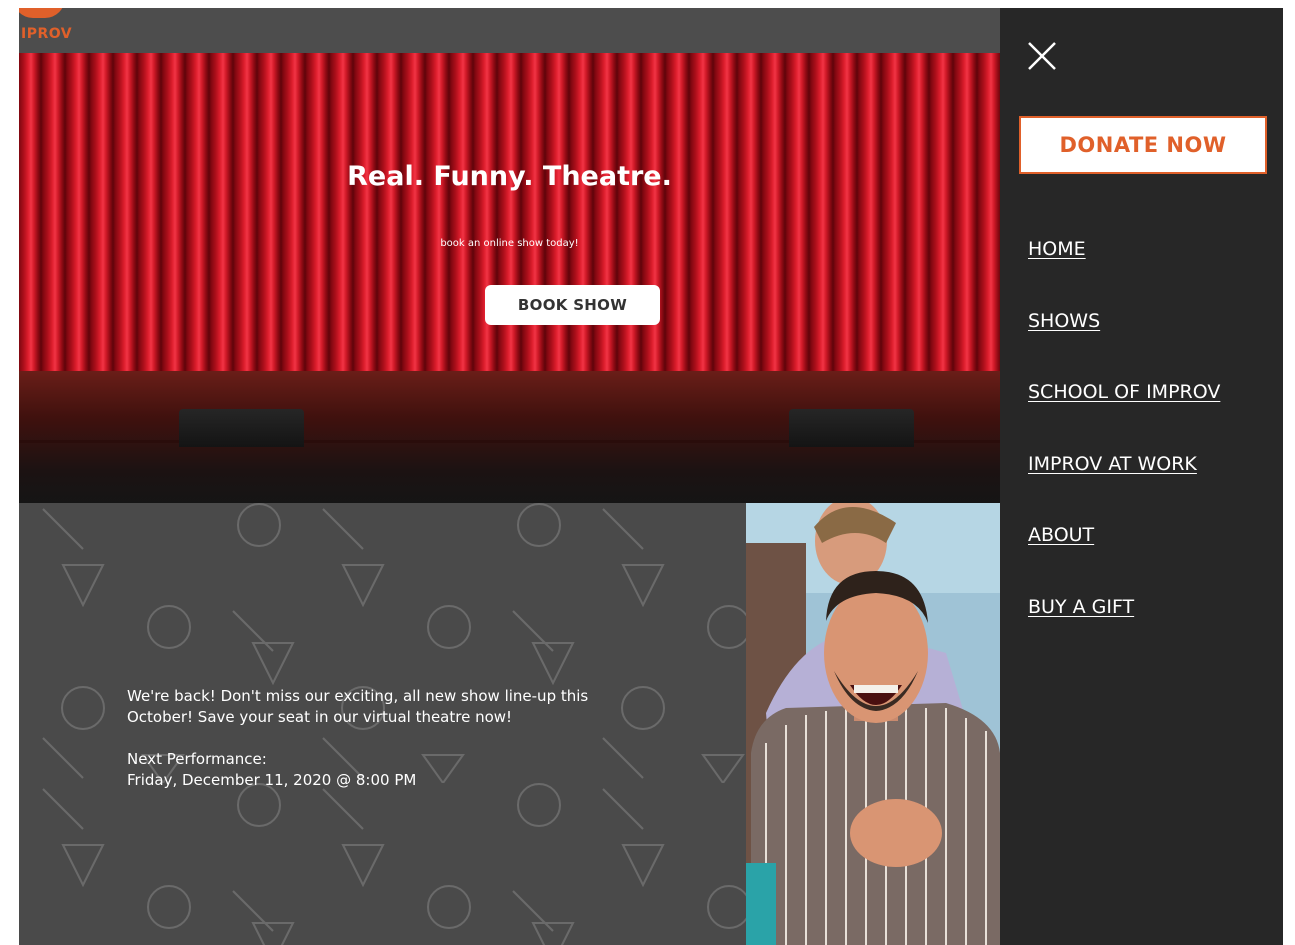 This screenshot has width=1295, height=945. I want to click on nav-item-about: ABOUT, so click(1124, 560).